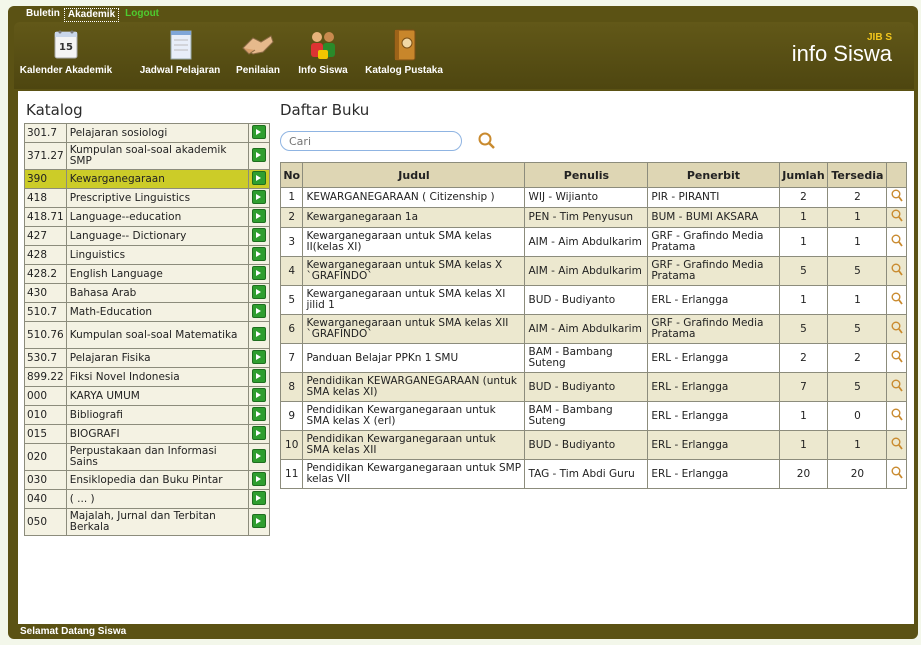  I want to click on catalog-name: Language-- Dictionary, so click(157, 236).